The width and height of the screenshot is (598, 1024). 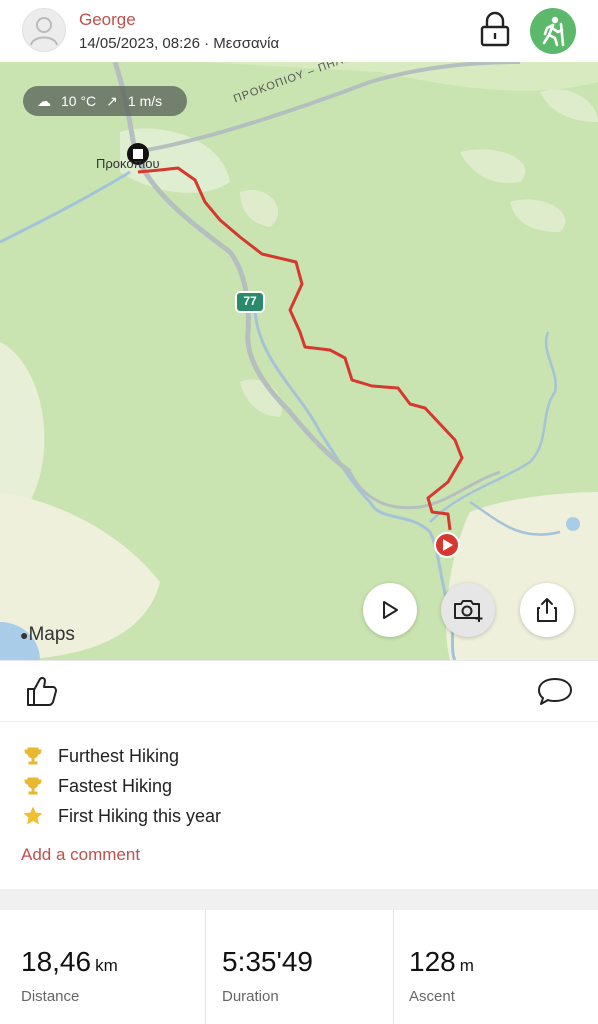 I want to click on weather-badge: ☁ 10 °C ↗ 1 m/s, so click(x=105, y=101).